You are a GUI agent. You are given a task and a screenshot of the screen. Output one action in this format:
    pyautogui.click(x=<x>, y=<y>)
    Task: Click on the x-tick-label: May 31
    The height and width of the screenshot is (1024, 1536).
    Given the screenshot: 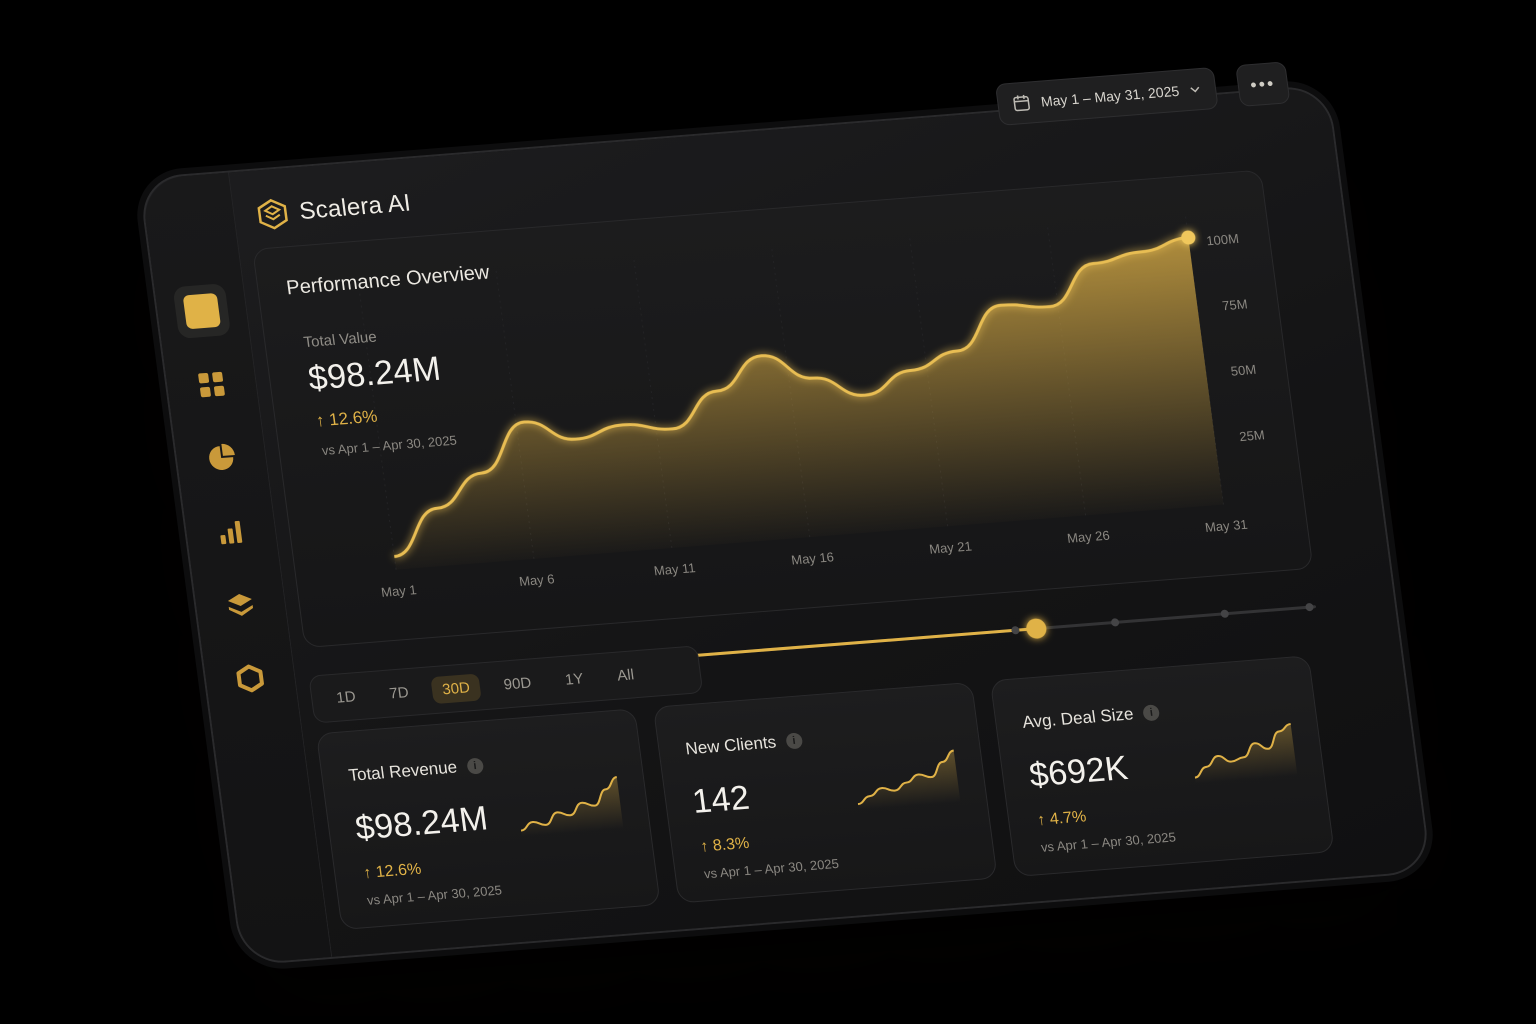 What is the action you would take?
    pyautogui.click(x=1226, y=526)
    